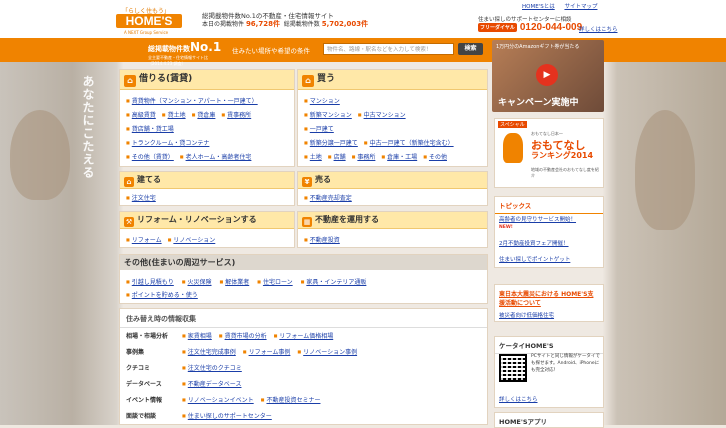 The image size is (726, 428). Describe the element at coordinates (322, 101) in the screenshot. I see `buy-link: マンション` at that location.